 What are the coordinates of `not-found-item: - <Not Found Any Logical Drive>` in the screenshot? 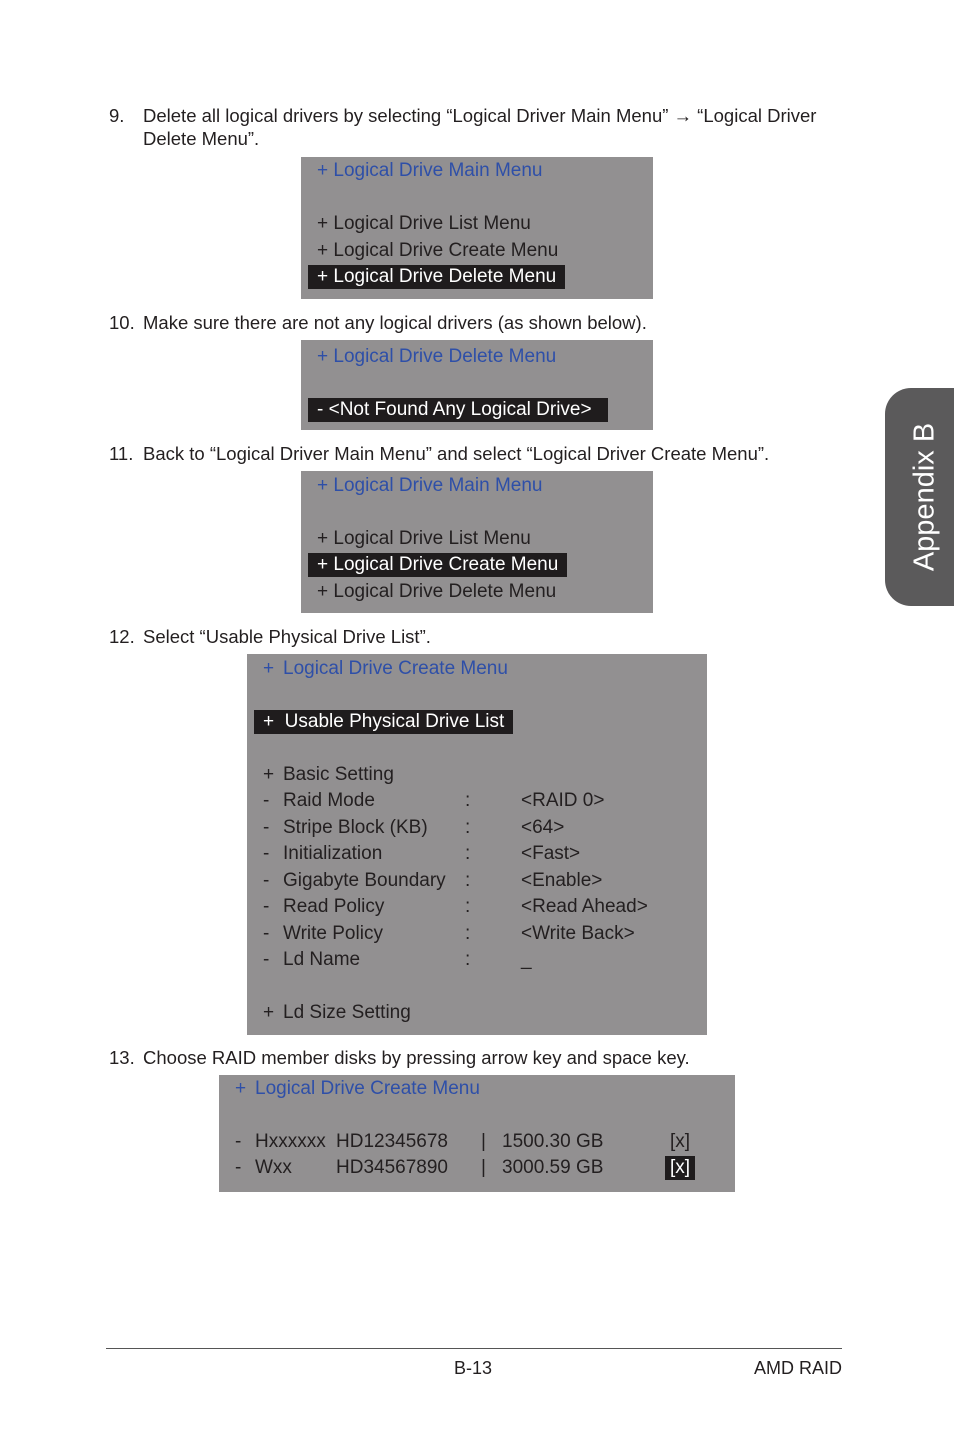 It's located at (458, 410).